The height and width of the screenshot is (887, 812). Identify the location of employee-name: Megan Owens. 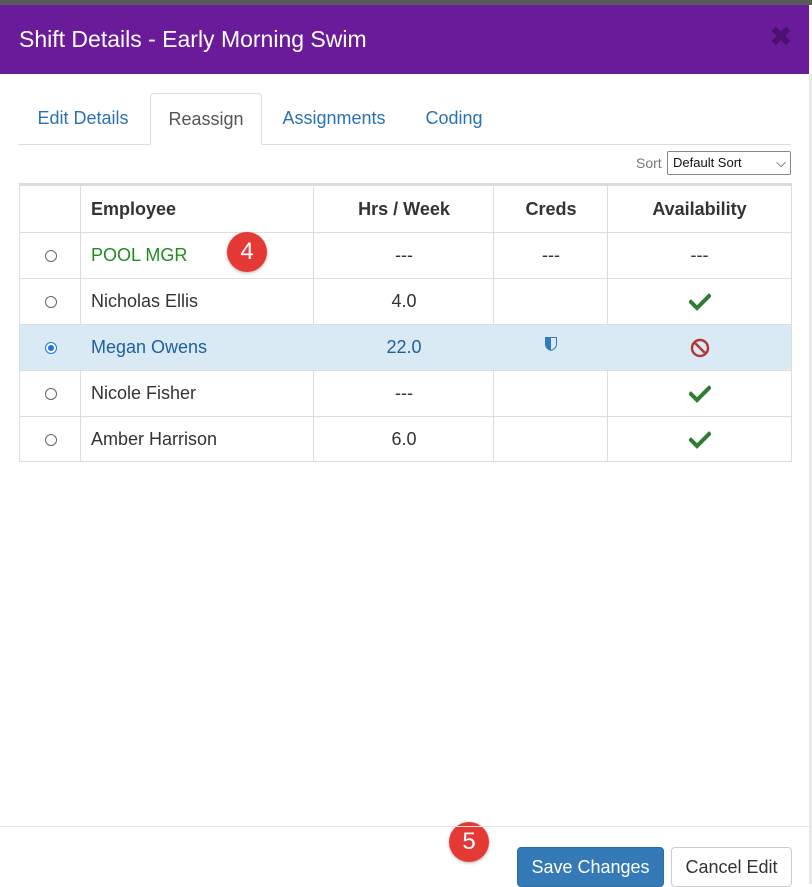
(149, 347).